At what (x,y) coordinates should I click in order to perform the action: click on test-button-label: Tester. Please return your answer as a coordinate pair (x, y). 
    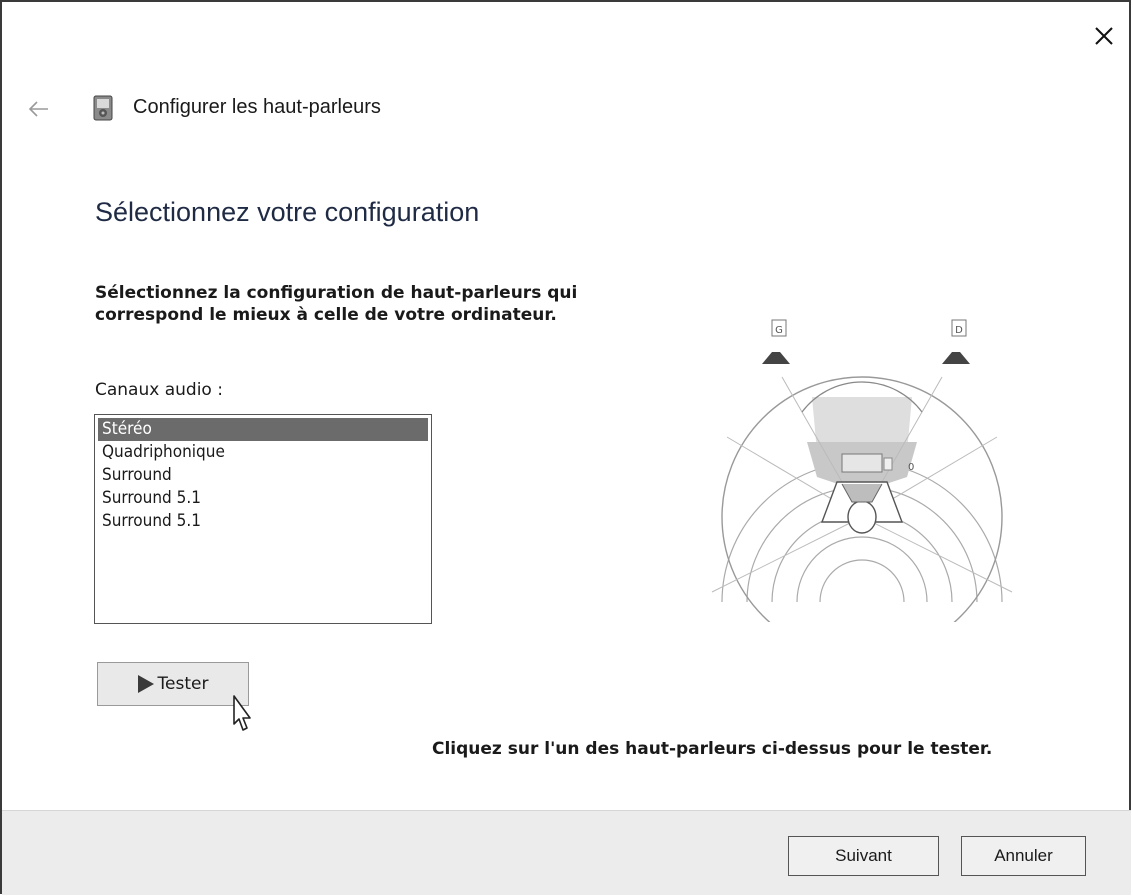
    Looking at the image, I should click on (183, 684).